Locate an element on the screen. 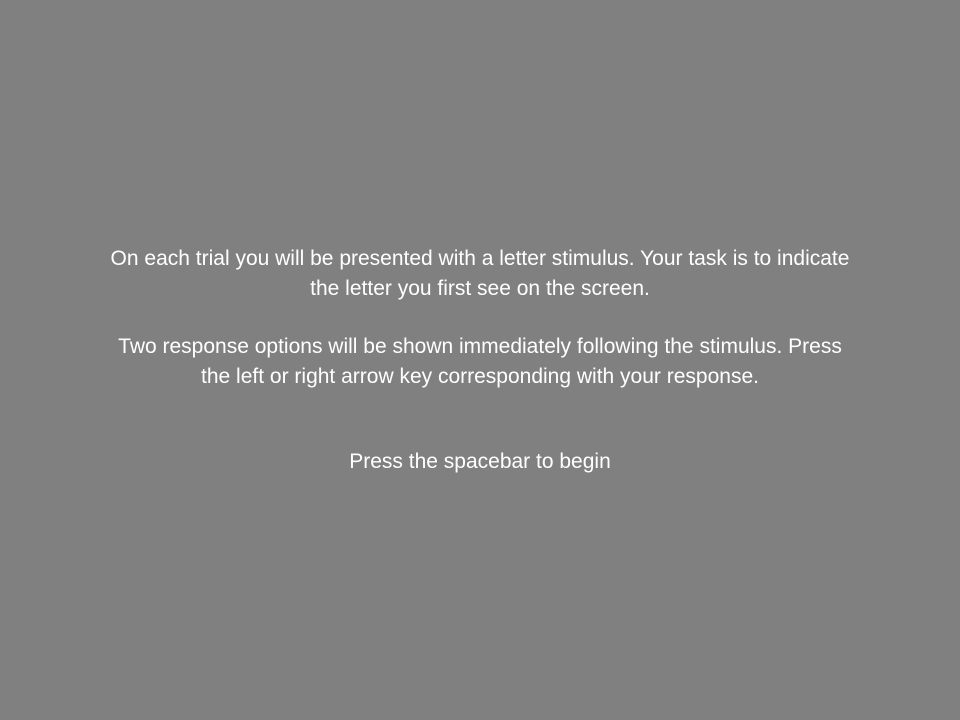  start-prompt: Press the spacebar to begin is located at coordinates (480, 461).